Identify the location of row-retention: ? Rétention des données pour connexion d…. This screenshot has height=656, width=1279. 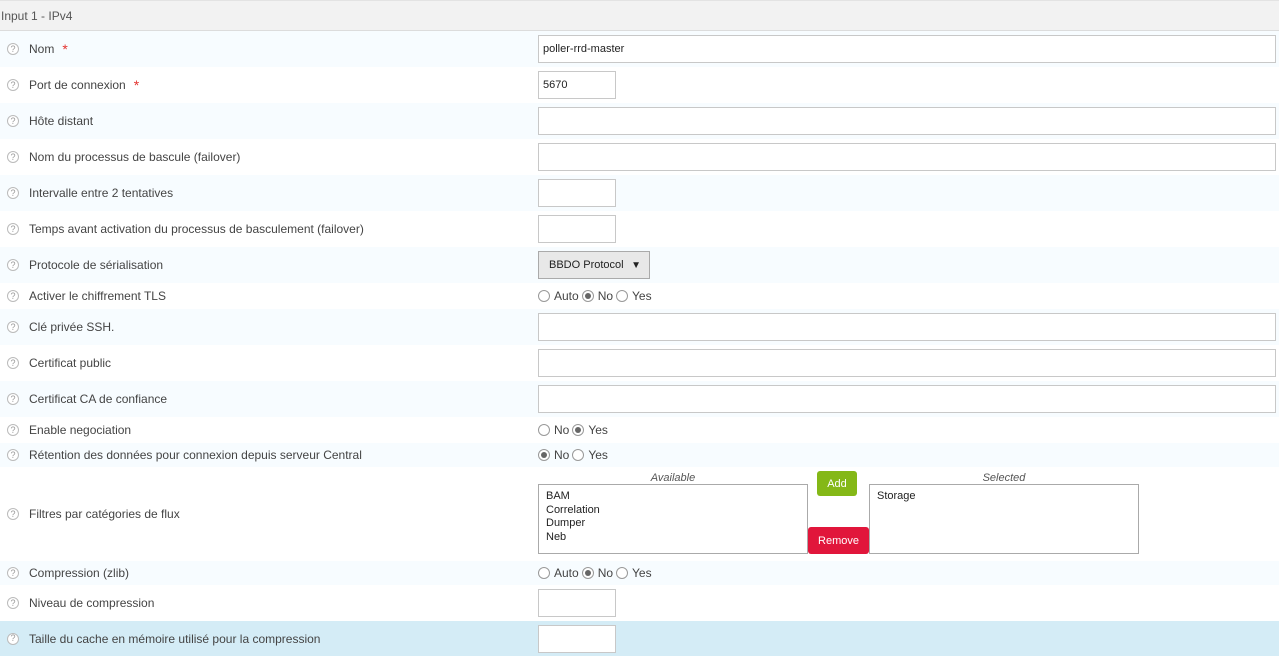
(639, 455).